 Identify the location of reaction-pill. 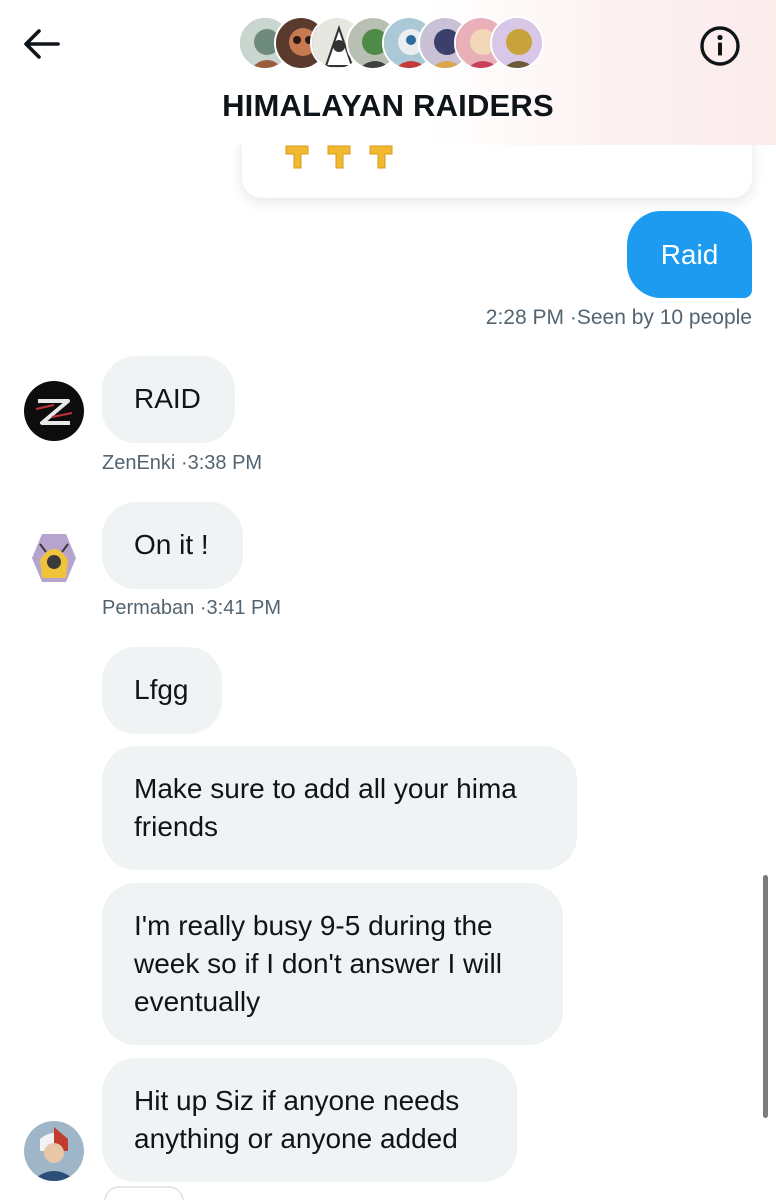
(144, 1193).